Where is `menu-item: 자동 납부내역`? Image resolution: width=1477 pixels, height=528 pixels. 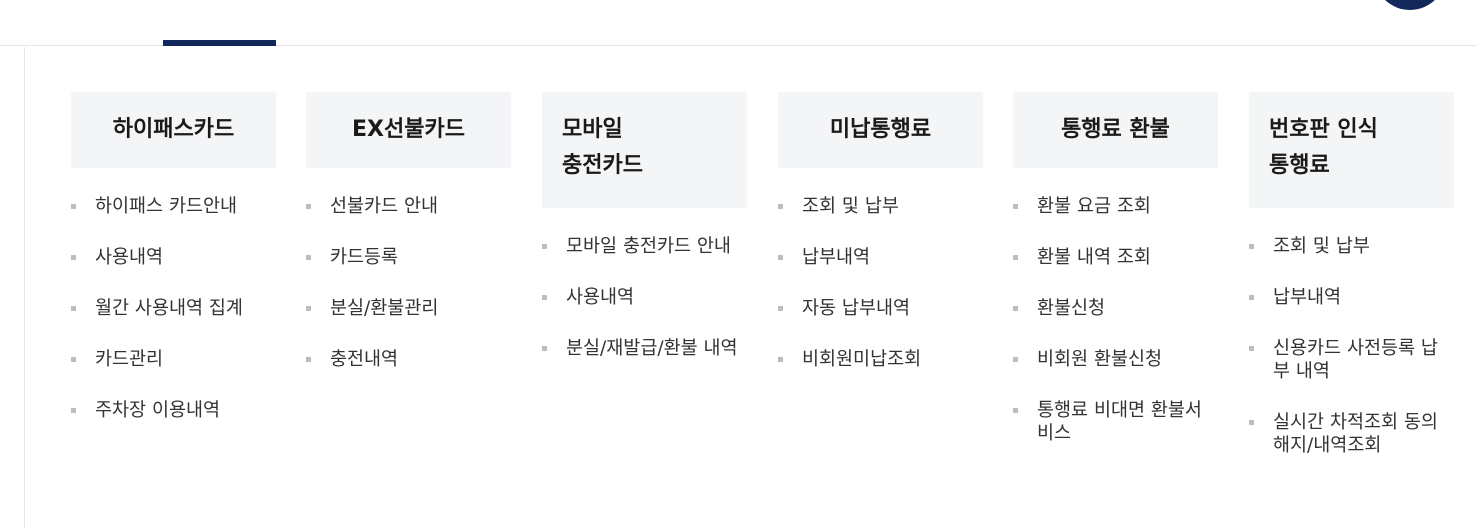 menu-item: 자동 납부내역 is located at coordinates (880, 308).